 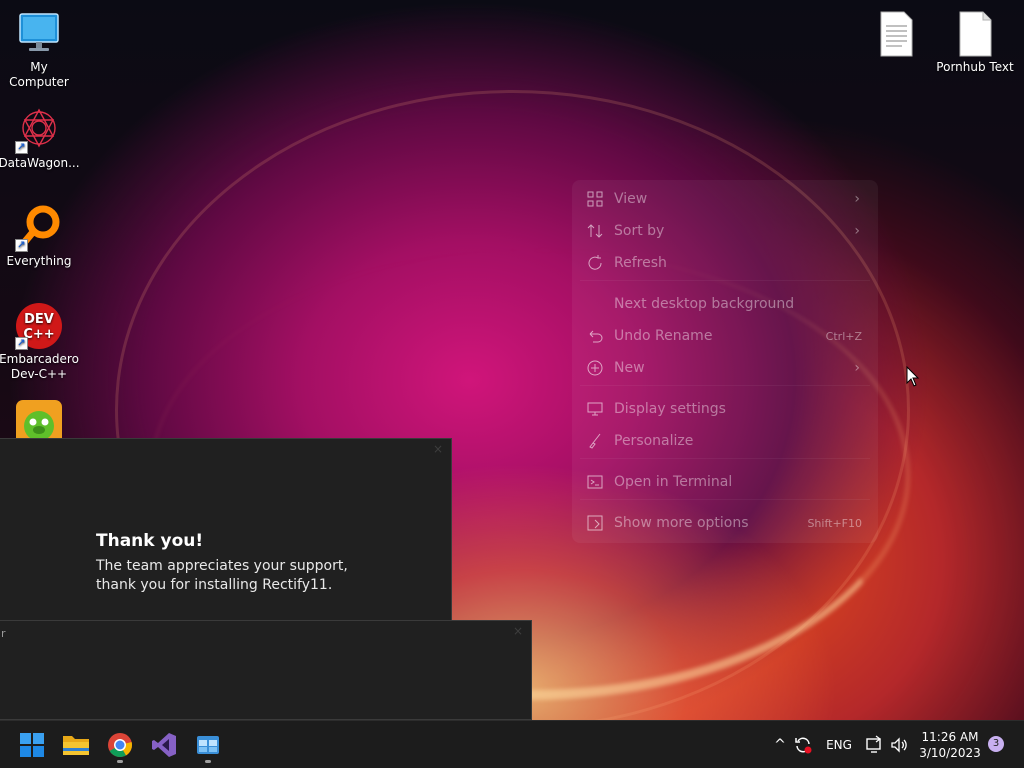 What do you see at coordinates (725, 336) in the screenshot?
I see `menu-item-undo-rename: Undo Rename Ctrl+Z` at bounding box center [725, 336].